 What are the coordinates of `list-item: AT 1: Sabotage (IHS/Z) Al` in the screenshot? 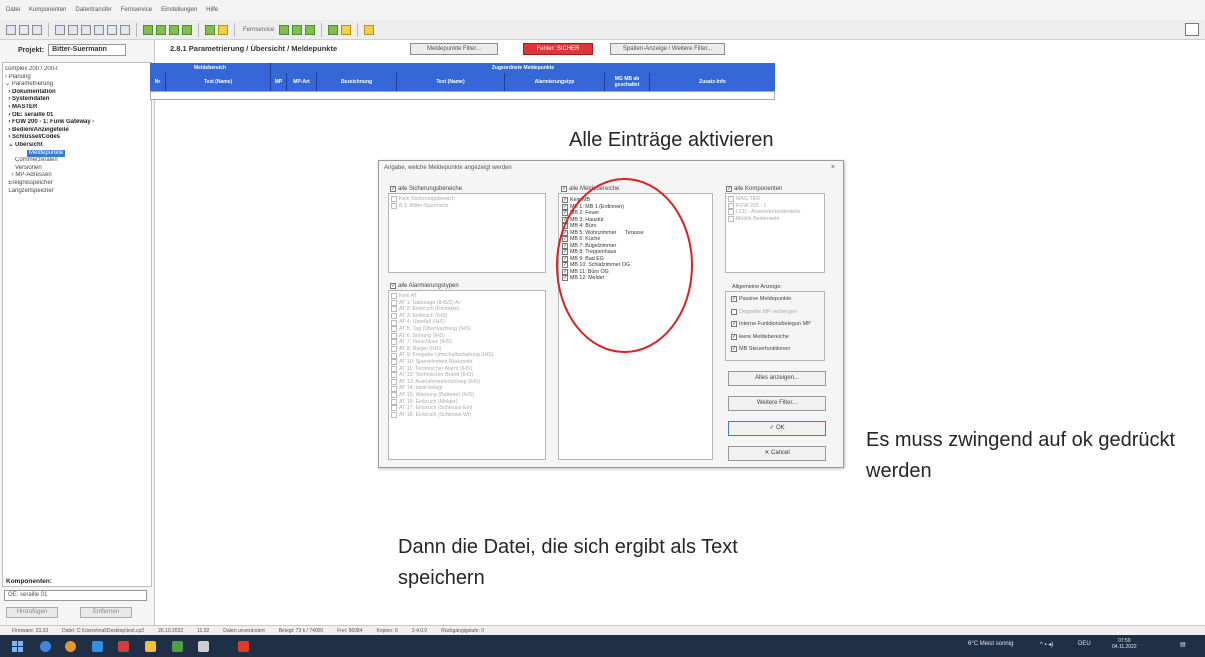 It's located at (442, 303).